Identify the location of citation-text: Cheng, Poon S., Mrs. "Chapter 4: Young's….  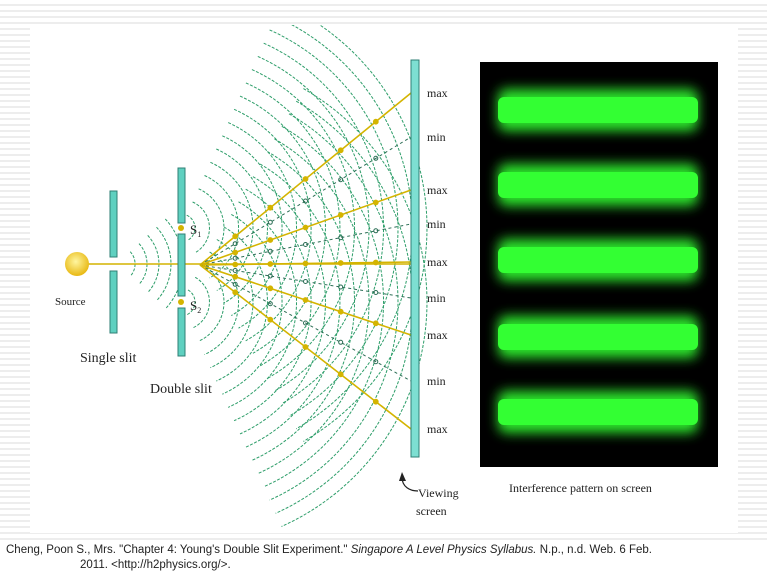
(178, 550).